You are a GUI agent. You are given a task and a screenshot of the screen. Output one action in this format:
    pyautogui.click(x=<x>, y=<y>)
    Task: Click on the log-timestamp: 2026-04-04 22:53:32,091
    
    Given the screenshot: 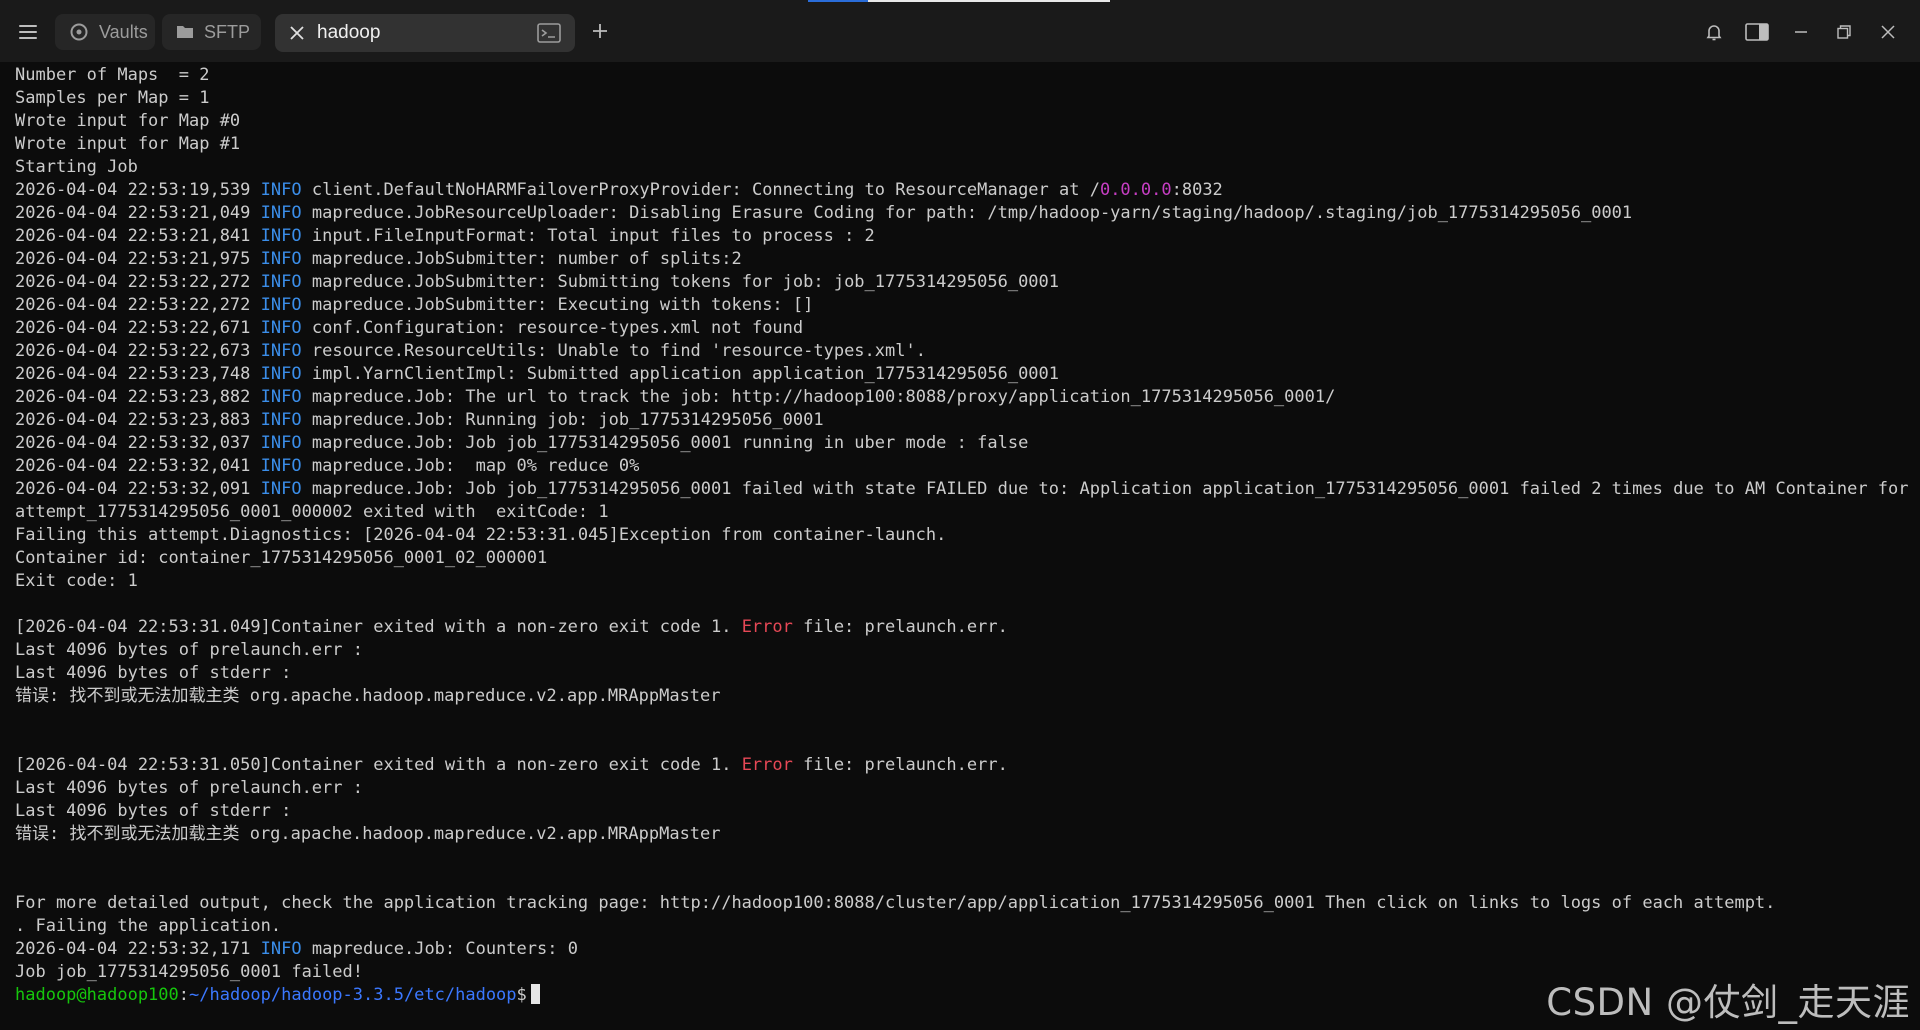 What is the action you would take?
    pyautogui.click(x=133, y=489)
    